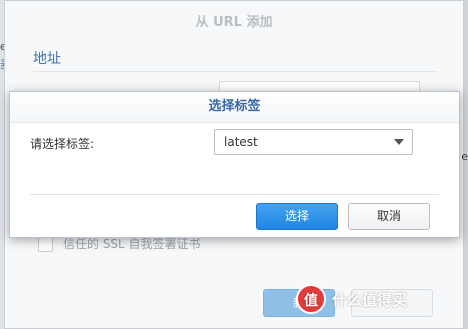  Describe the element at coordinates (389, 216) in the screenshot. I see `cancel-button: 取消` at that location.